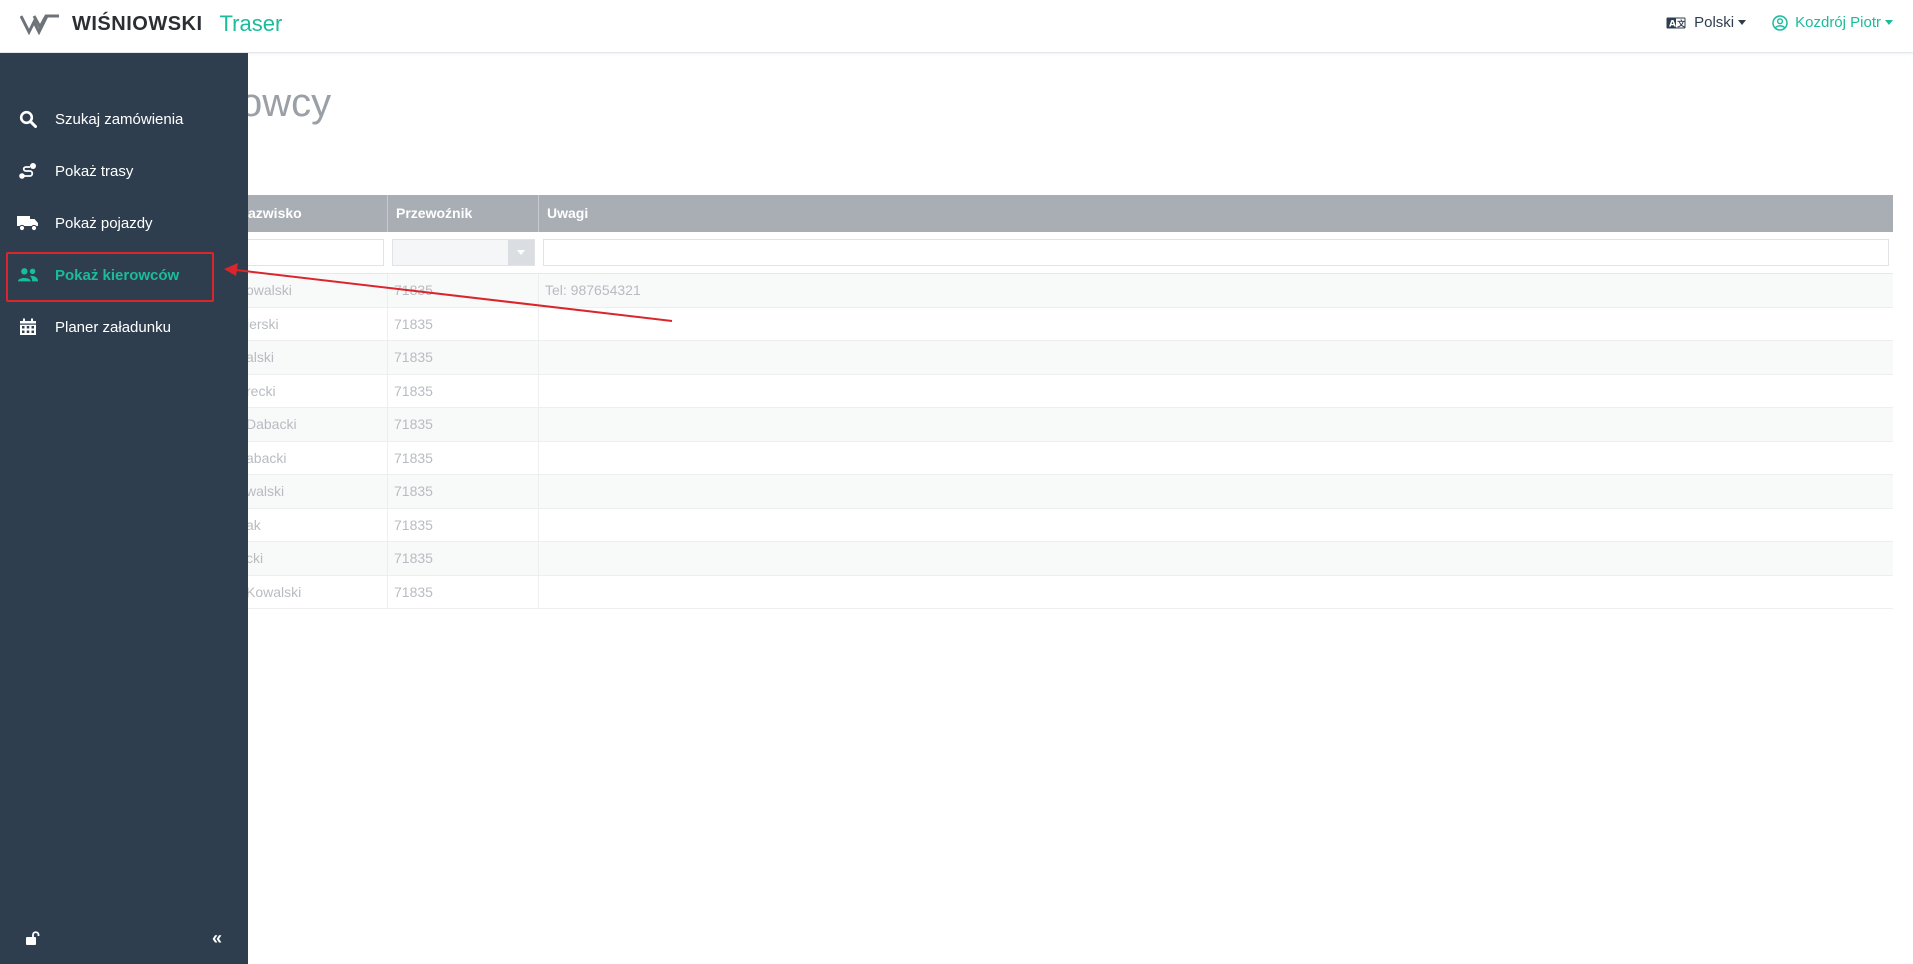 This screenshot has width=1913, height=964. I want to click on table-row: recki 71835, so click(1016, 391).